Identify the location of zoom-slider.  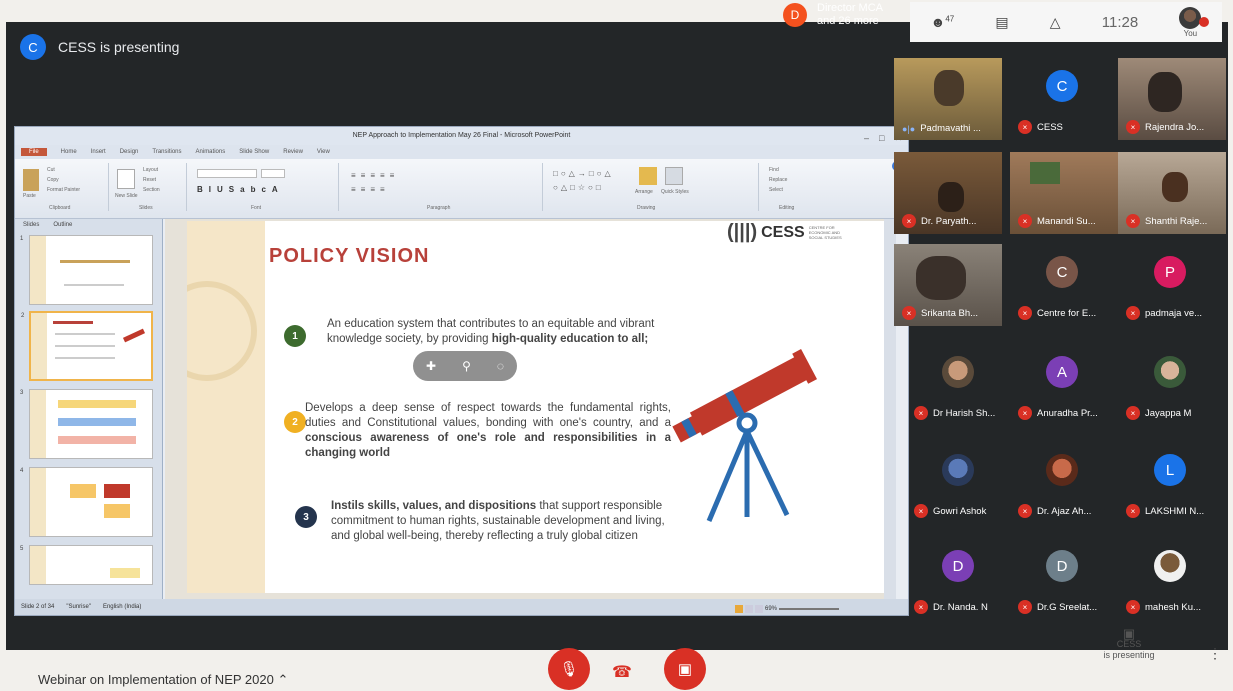
(809, 609).